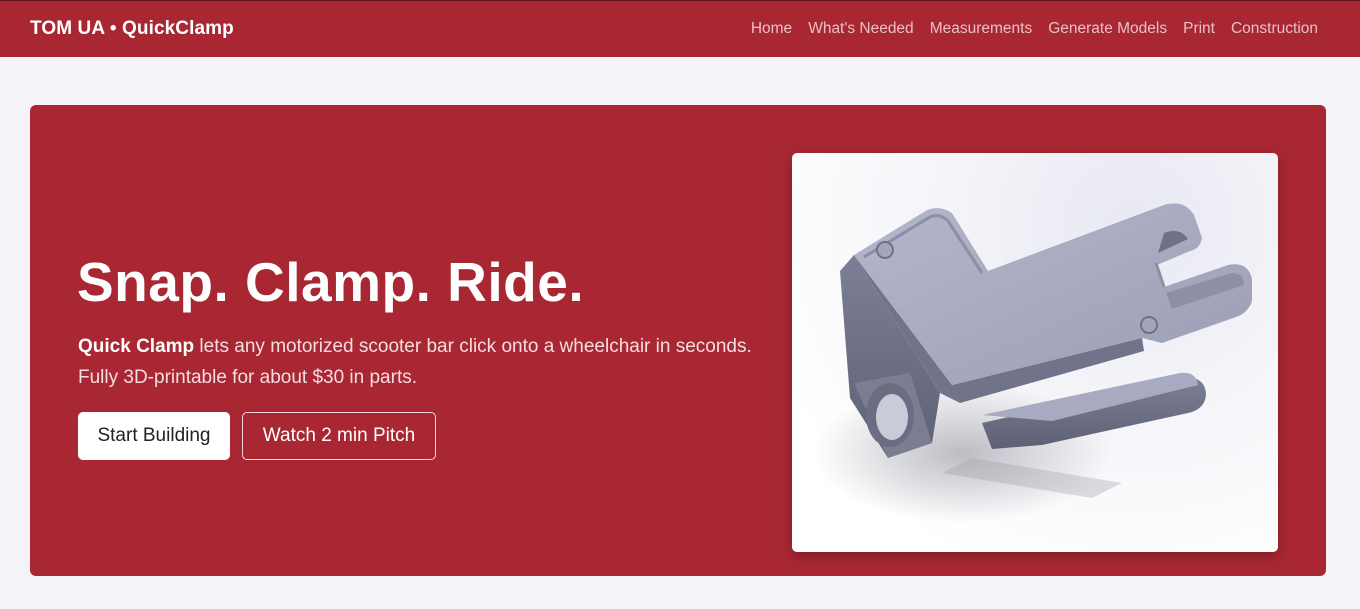 The width and height of the screenshot is (1360, 609). I want to click on nav-link-measurements: Measurements, so click(981, 29).